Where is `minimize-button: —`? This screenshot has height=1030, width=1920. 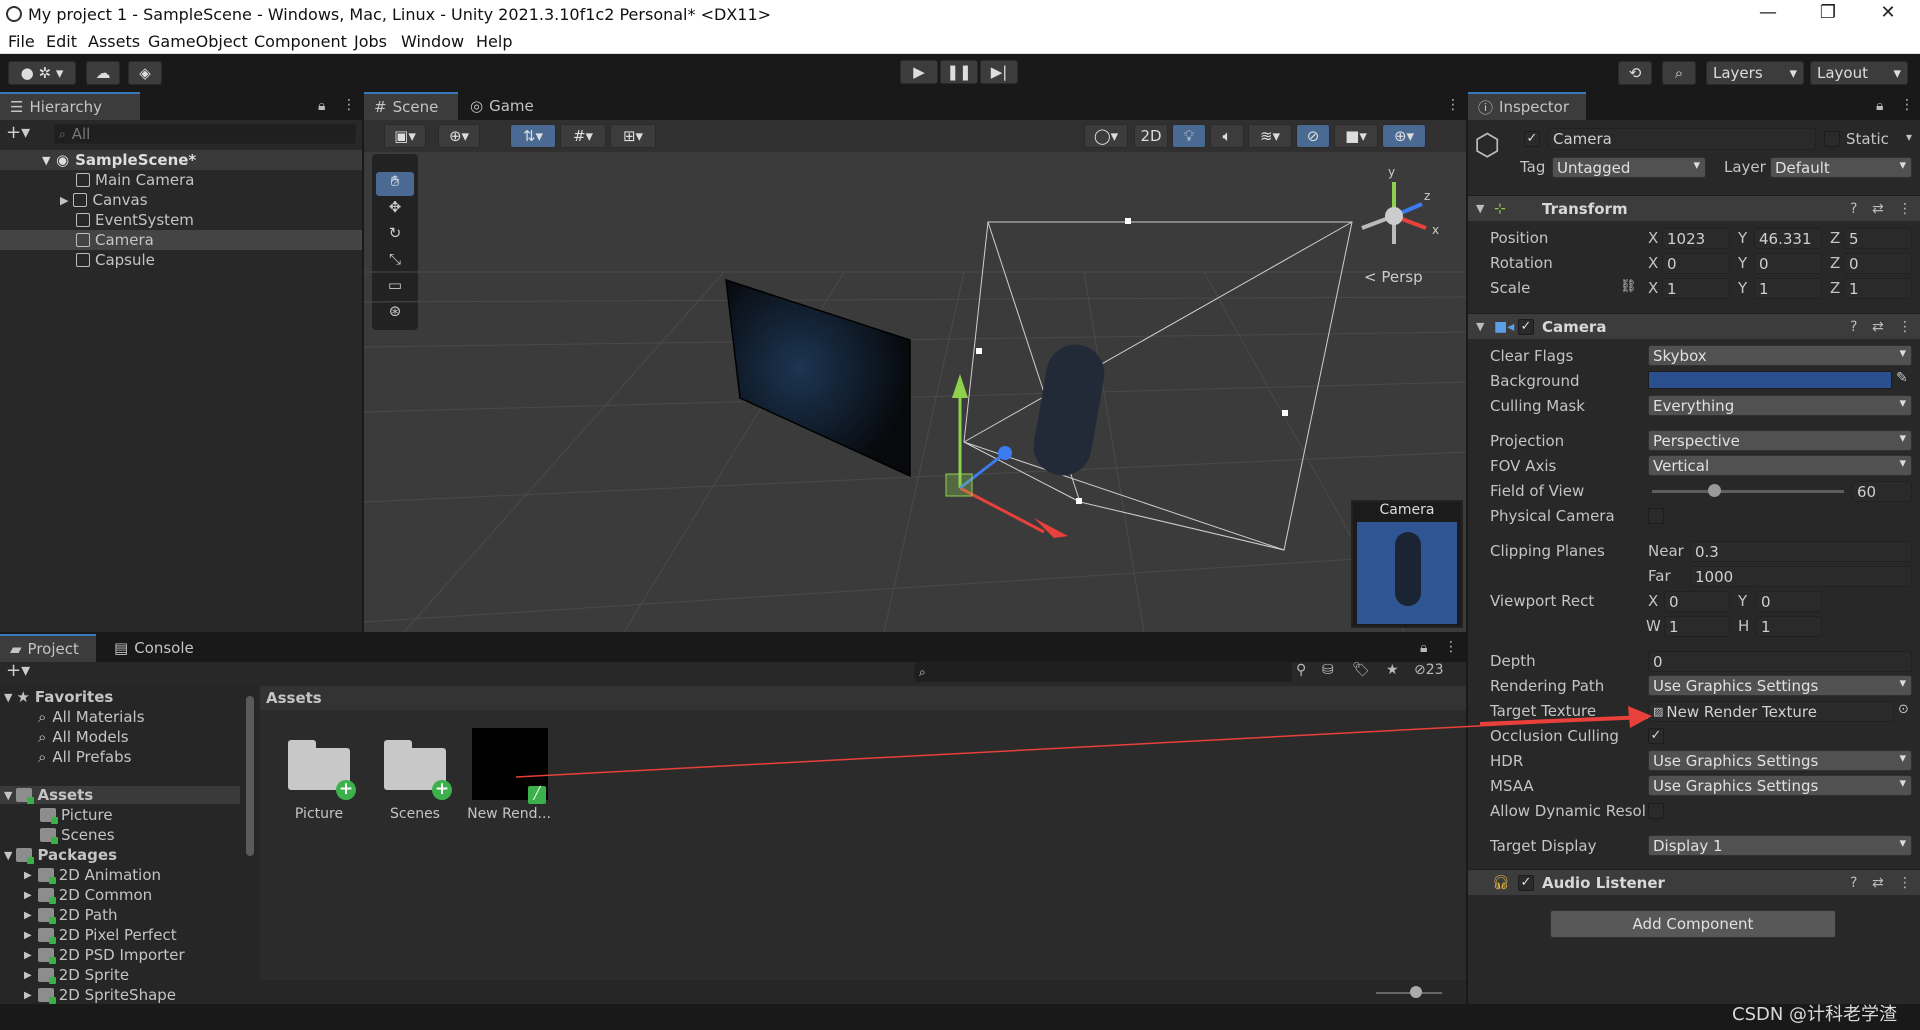
minimize-button: — is located at coordinates (1768, 12).